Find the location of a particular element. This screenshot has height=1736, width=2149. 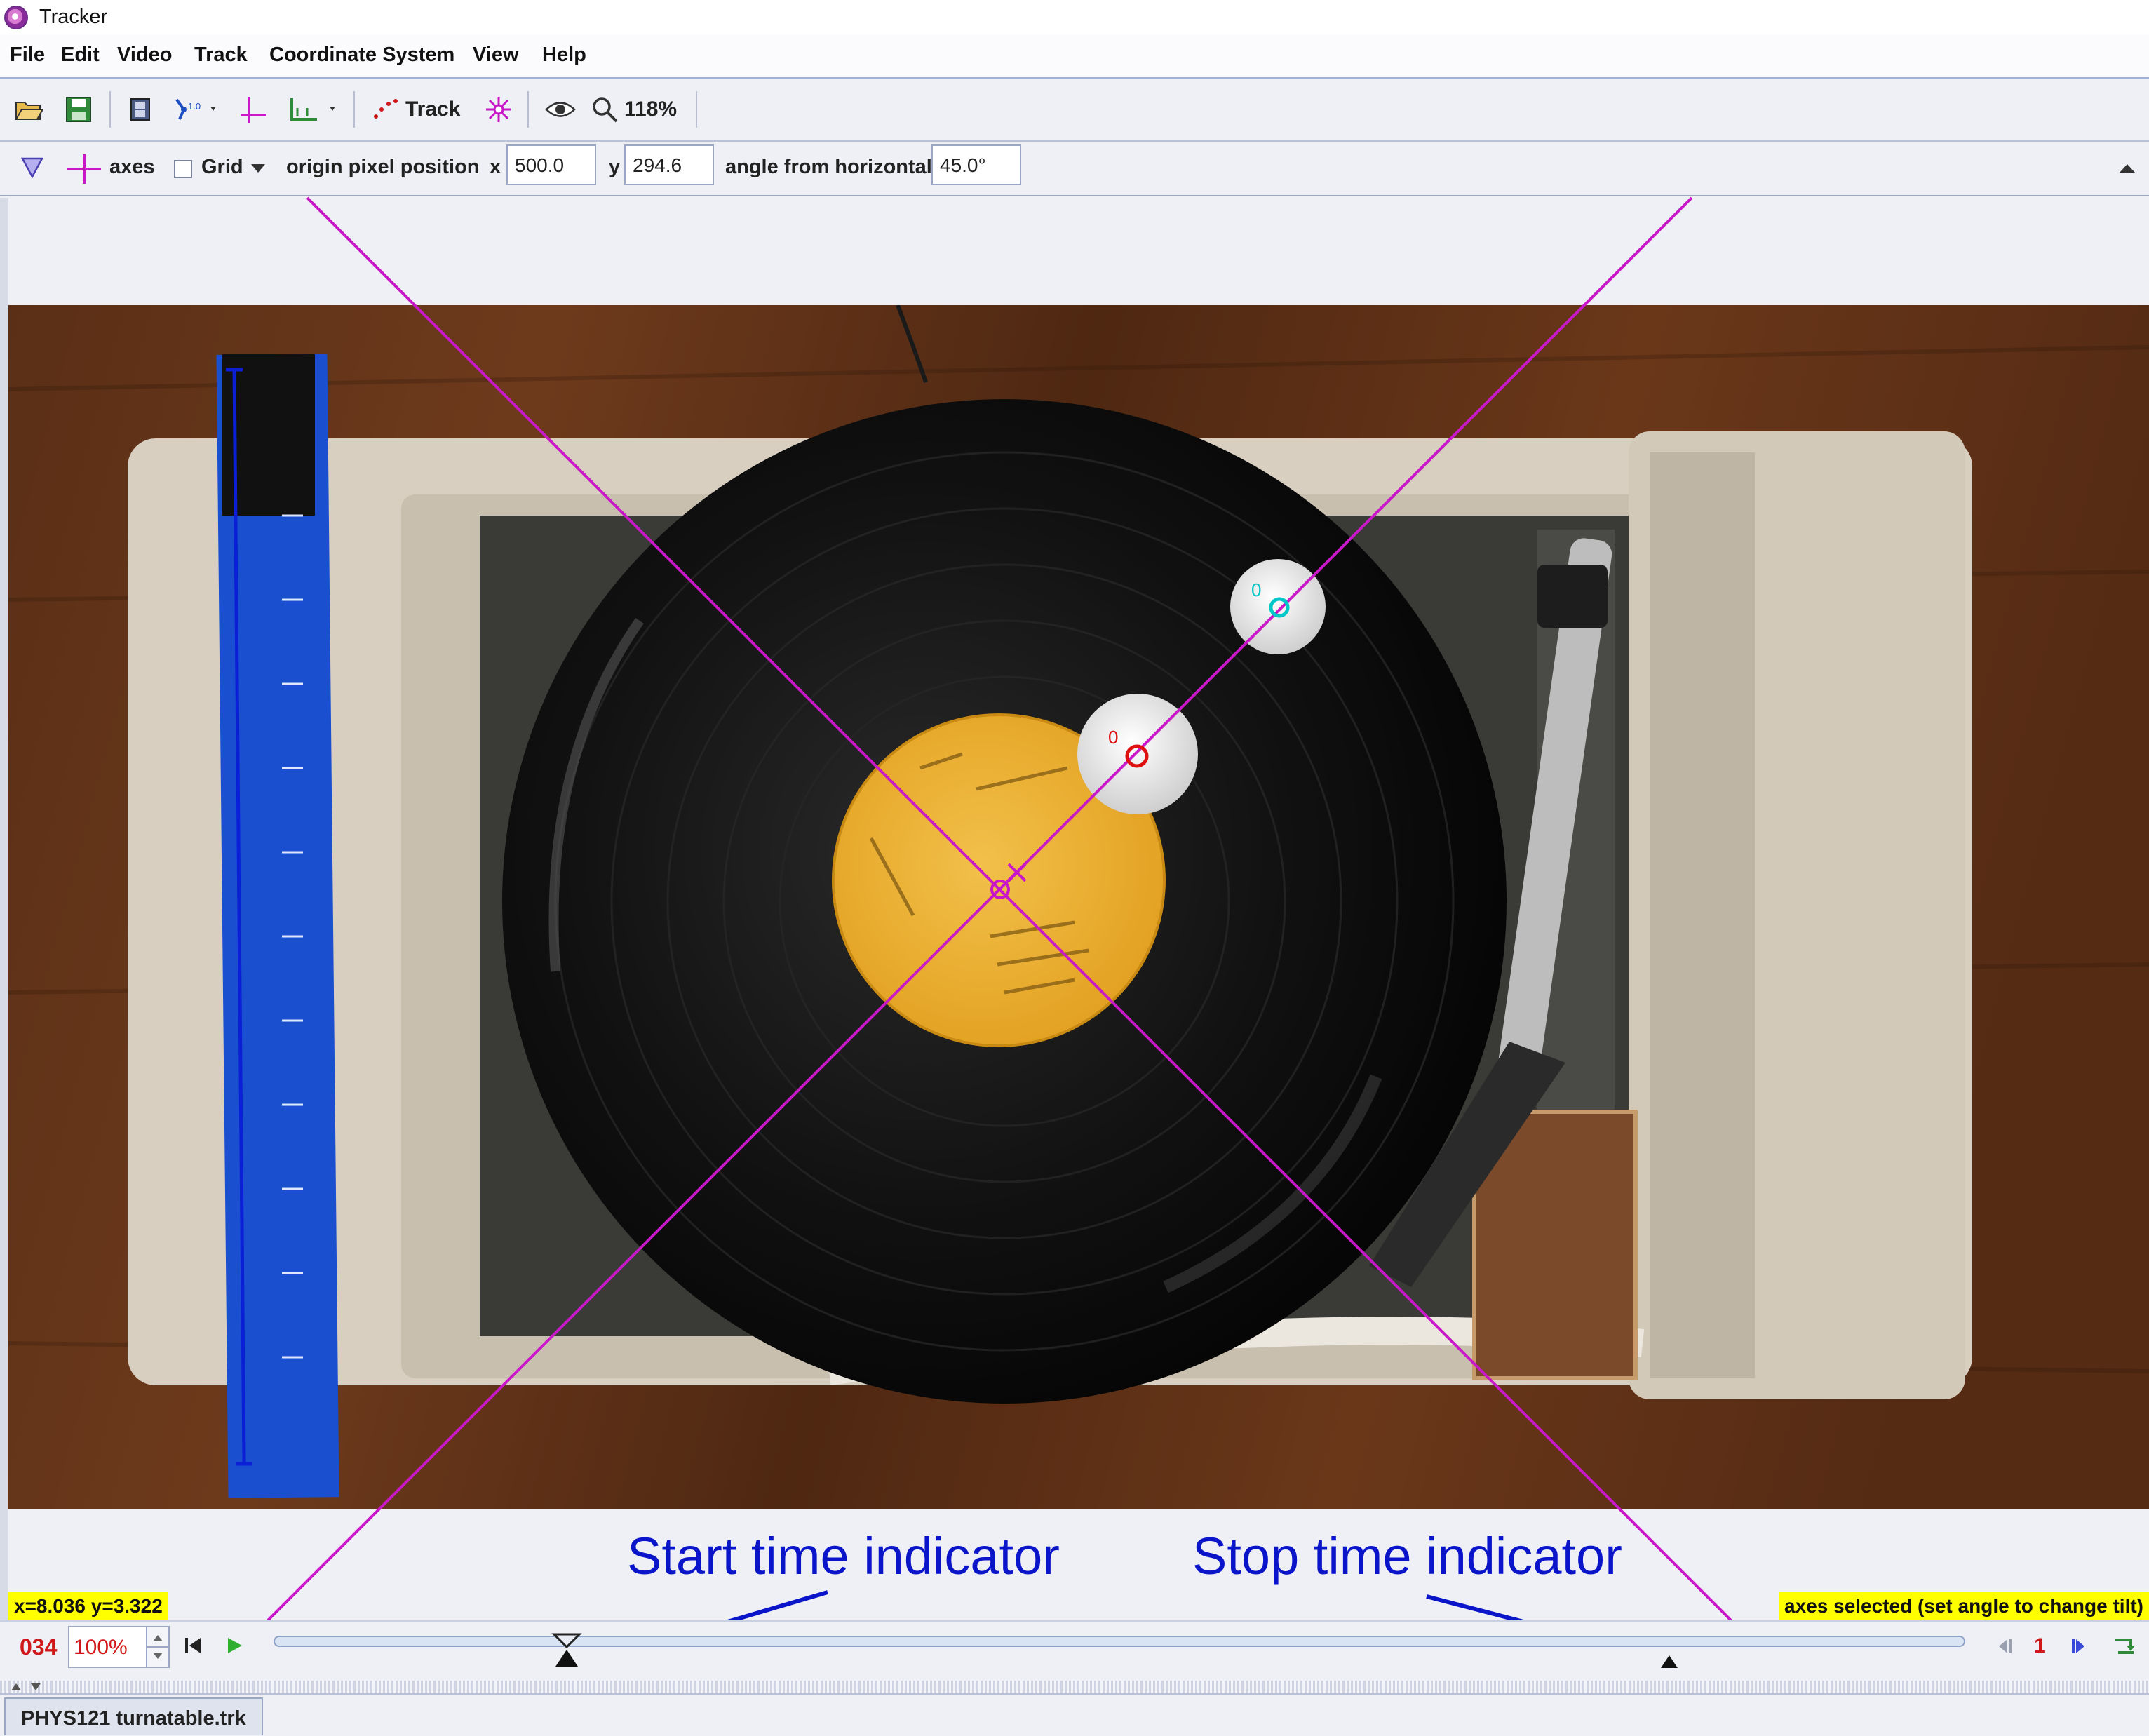

menu-help: Help is located at coordinates (564, 55).